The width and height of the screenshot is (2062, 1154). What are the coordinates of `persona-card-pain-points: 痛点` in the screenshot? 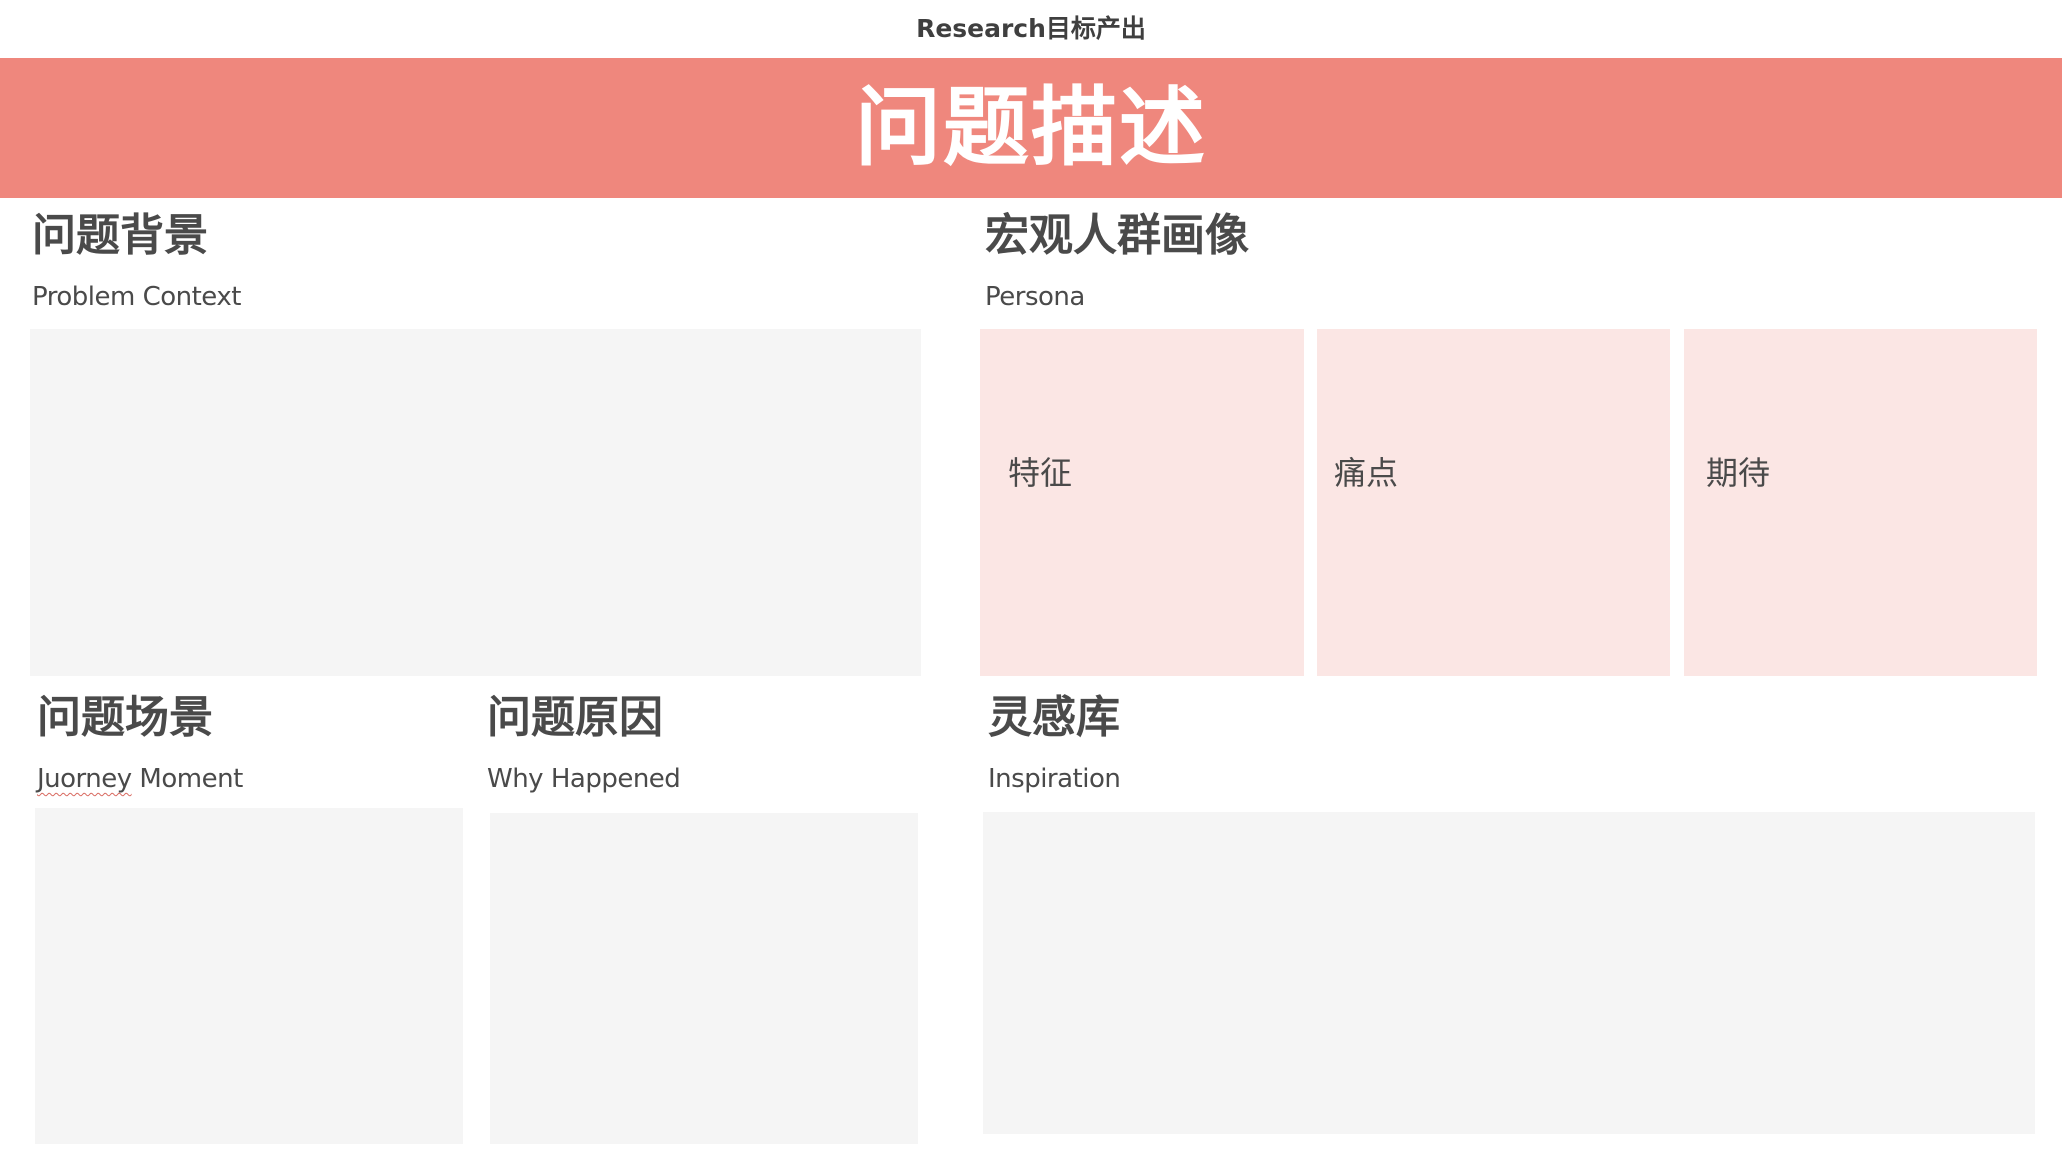 It's located at (1493, 502).